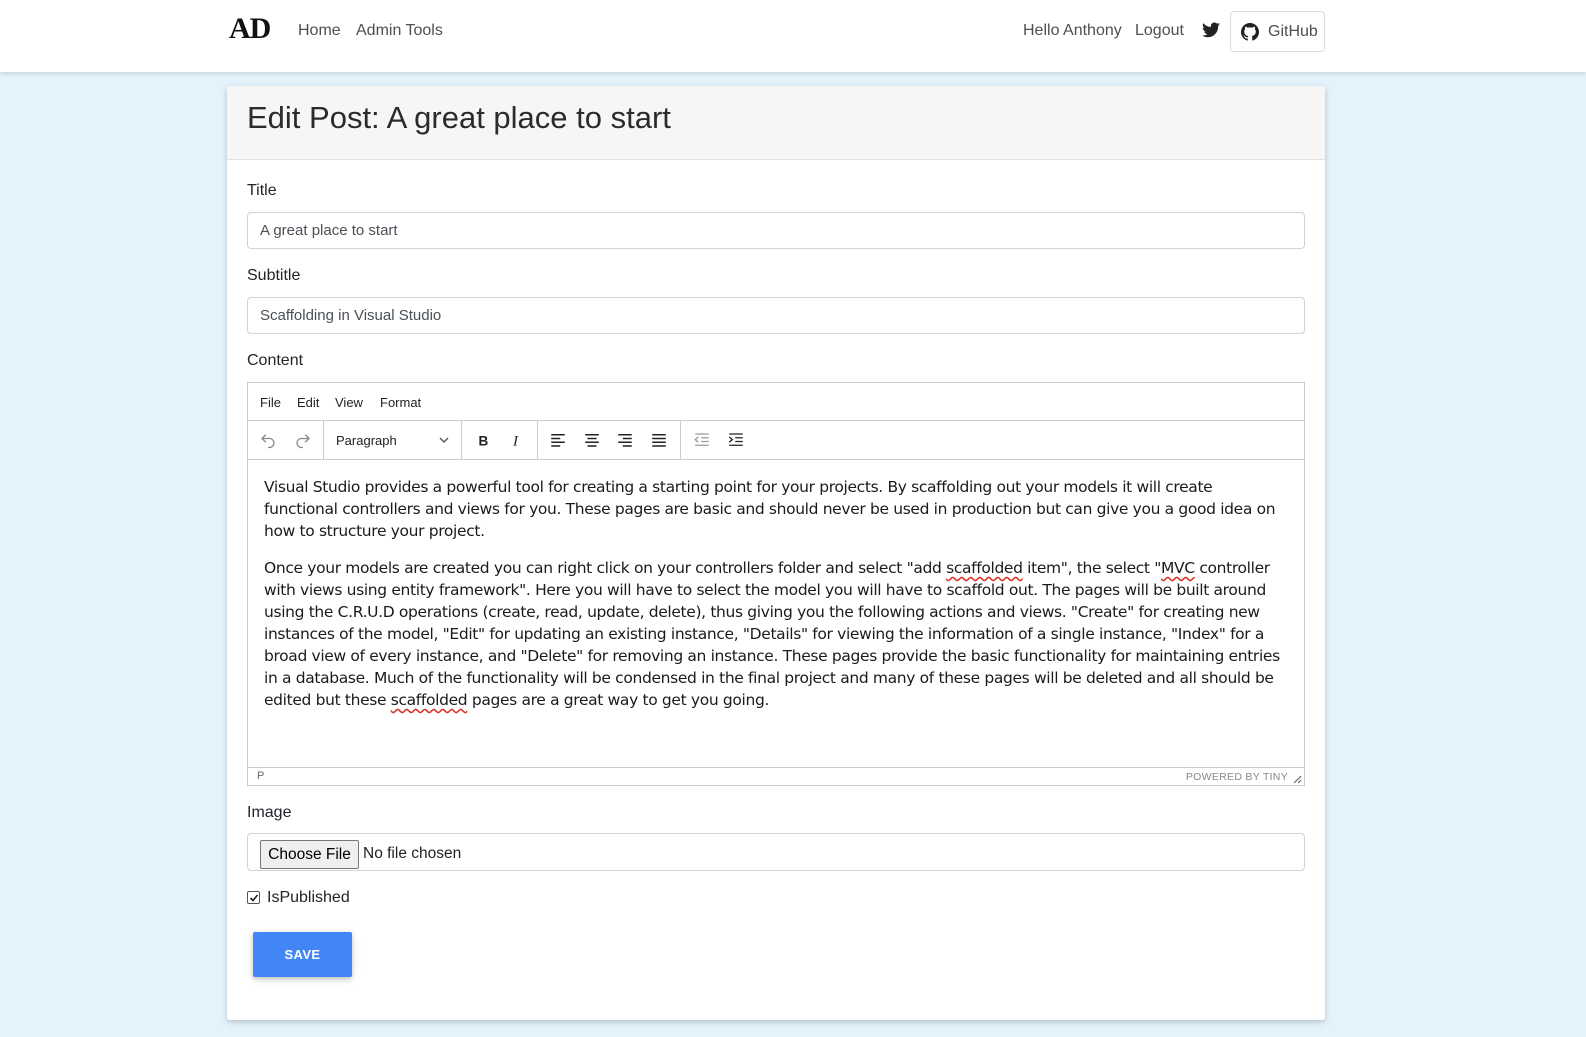  I want to click on save-button: SAVE, so click(302, 954).